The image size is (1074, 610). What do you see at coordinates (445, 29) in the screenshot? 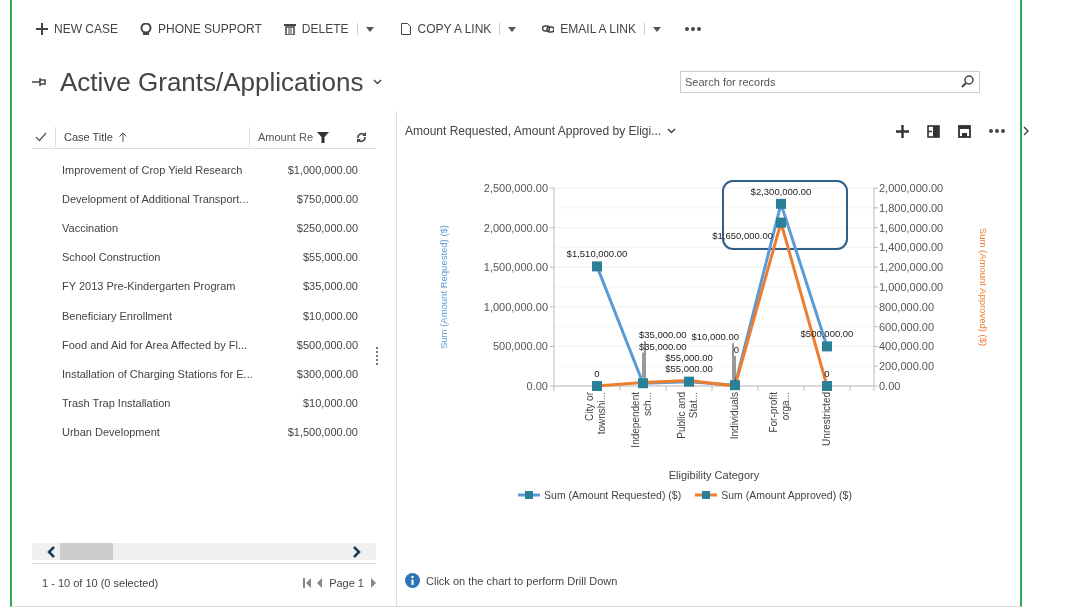
I see `toolbar-button: COPY A LINK` at bounding box center [445, 29].